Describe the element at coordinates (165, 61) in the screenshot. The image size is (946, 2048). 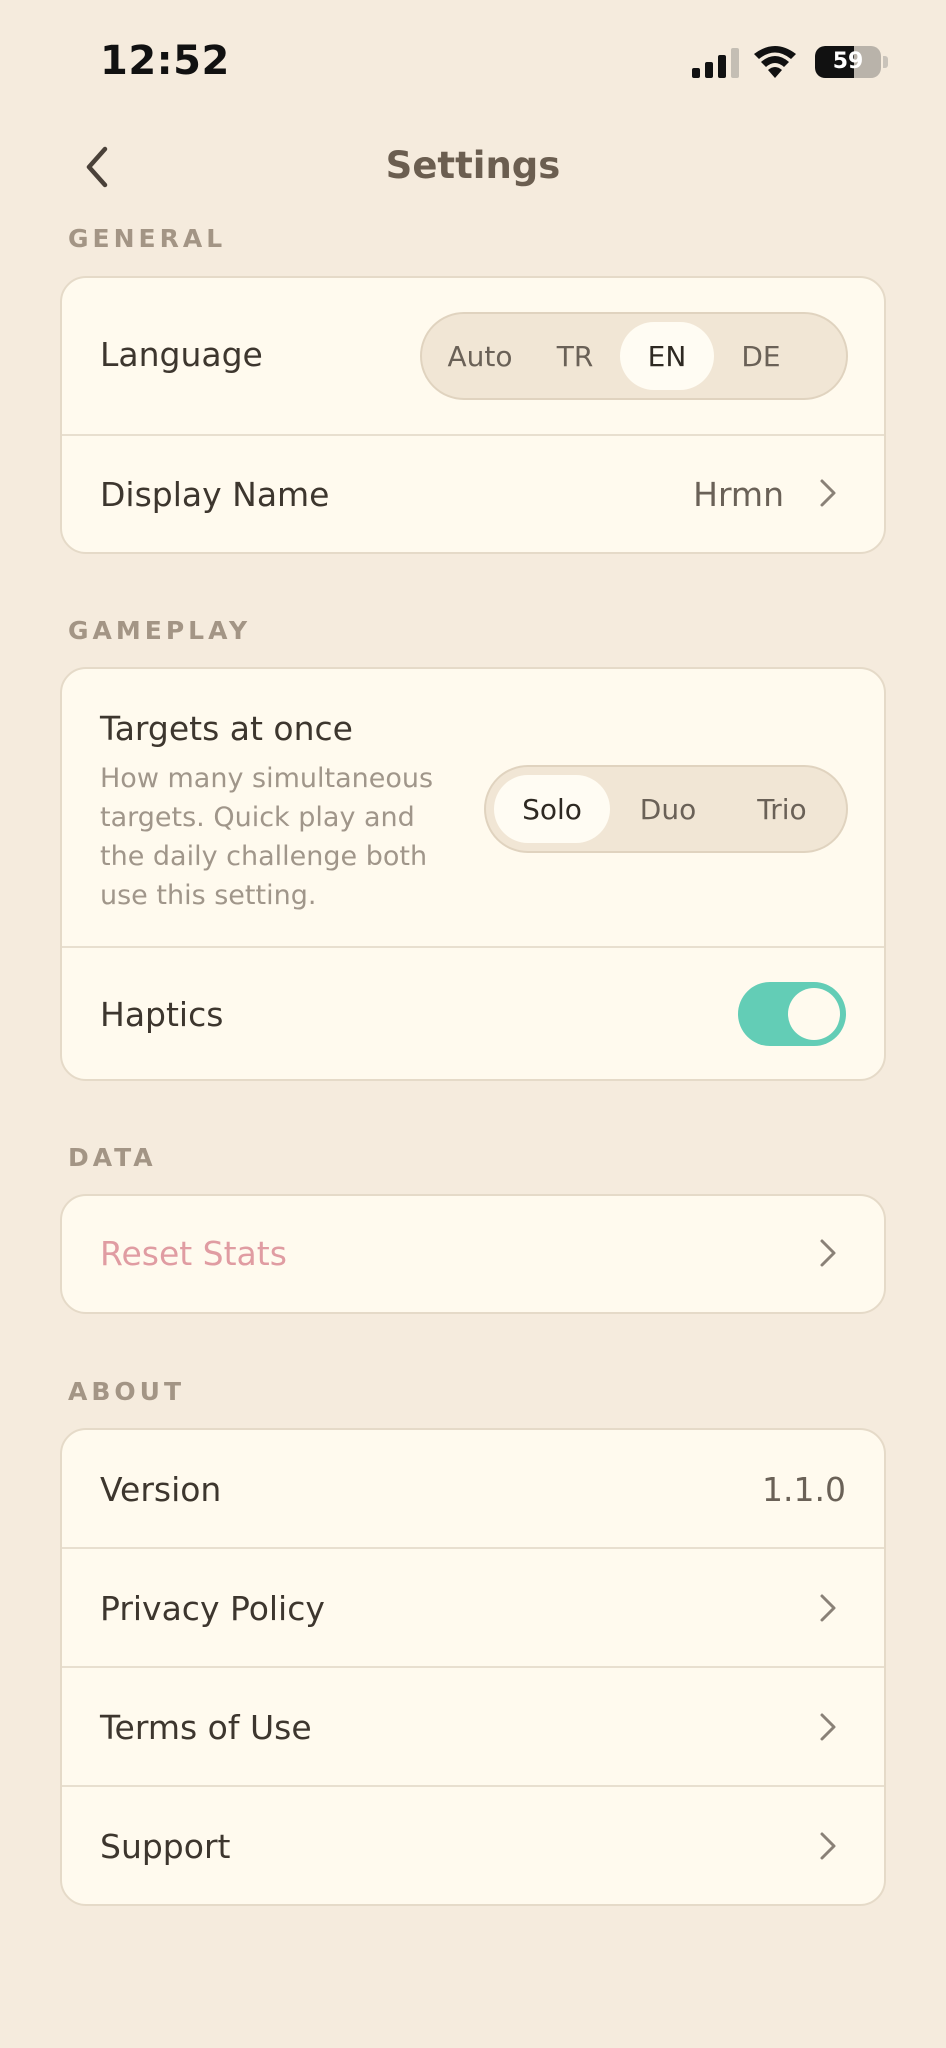
I see `status-time: 12:52` at that location.